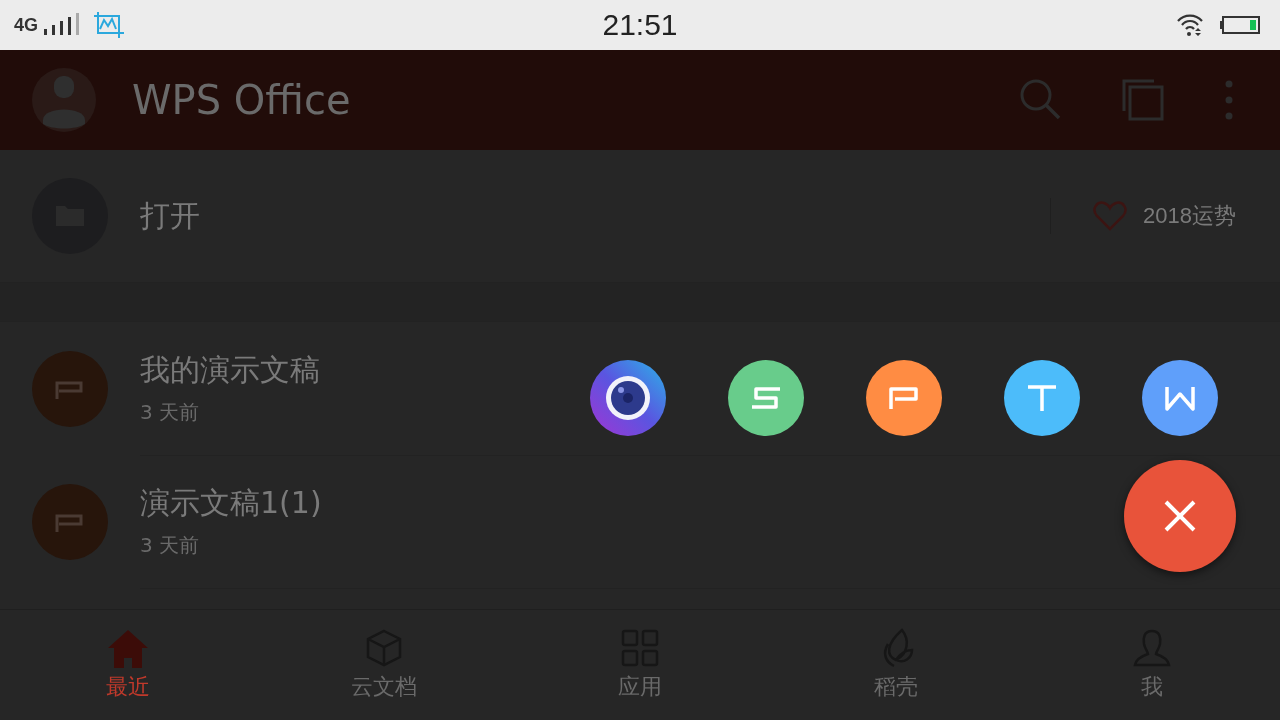  I want to click on battery-icon, so click(1240, 25).